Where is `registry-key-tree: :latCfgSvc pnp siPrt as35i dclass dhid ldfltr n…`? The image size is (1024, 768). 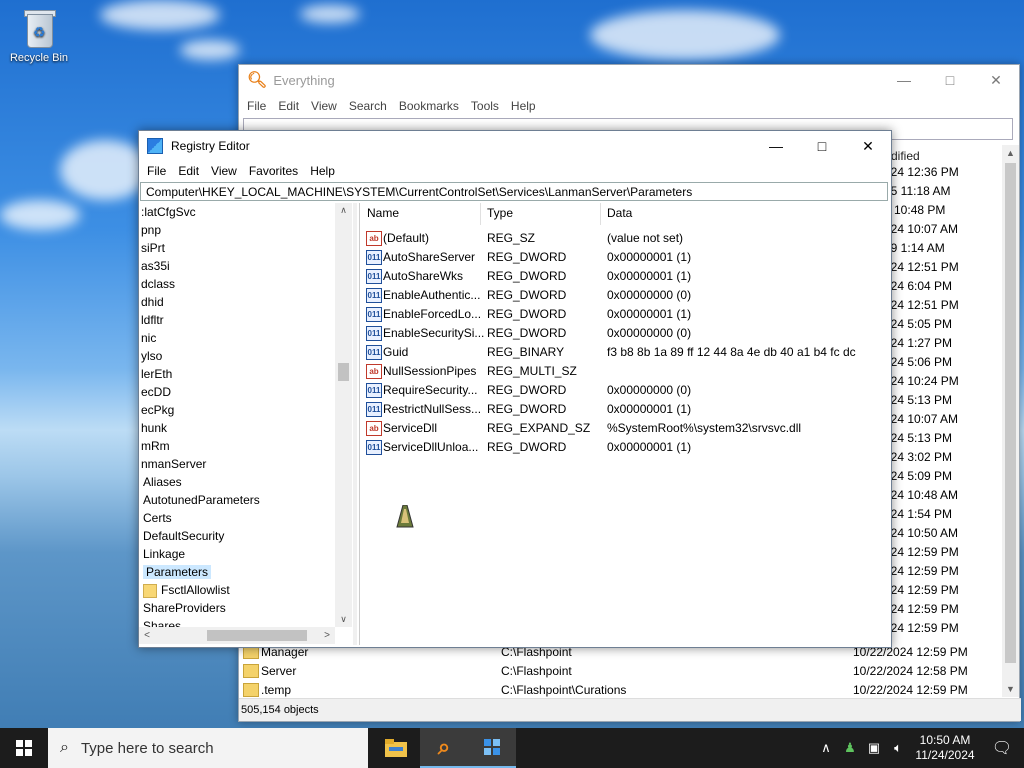 registry-key-tree: :latCfgSvc pnp siPrt as35i dclass dhid ldfltr n… is located at coordinates (248, 424).